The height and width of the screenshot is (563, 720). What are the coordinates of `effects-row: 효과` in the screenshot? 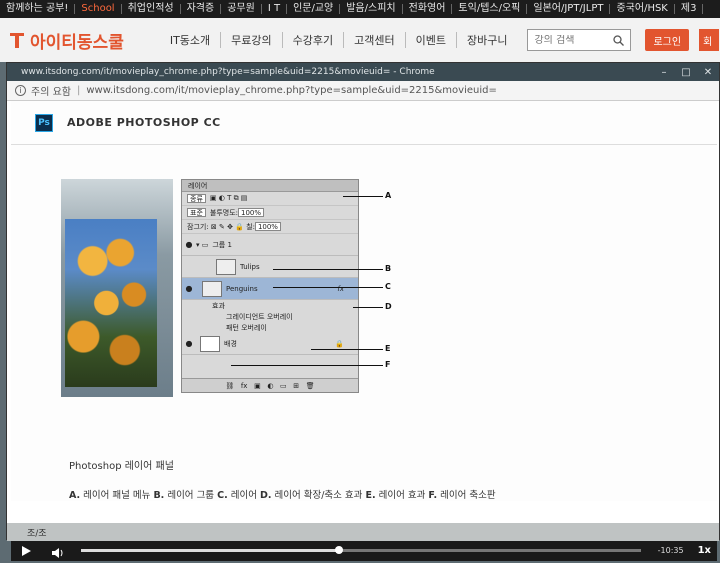 It's located at (270, 305).